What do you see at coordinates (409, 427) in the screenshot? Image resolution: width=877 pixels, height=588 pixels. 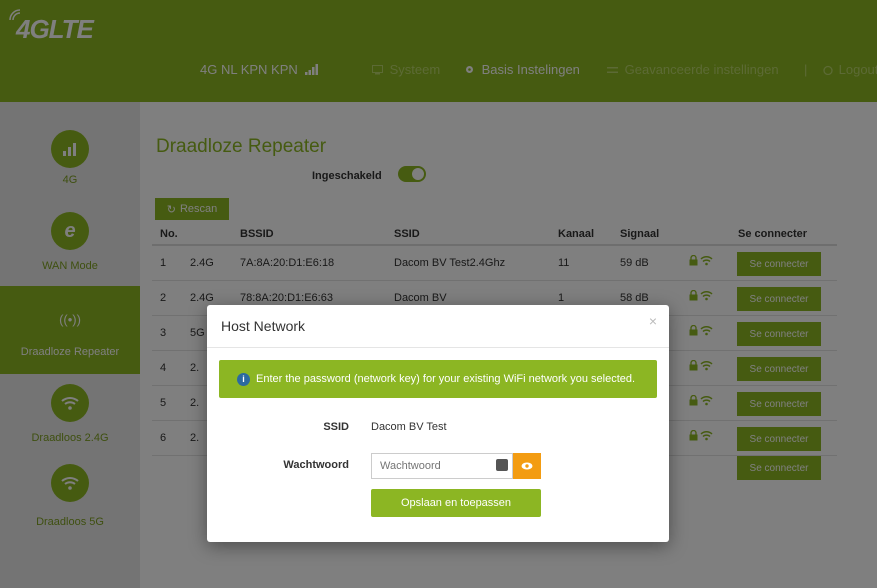 I see `ssid-value: Dacom BV Test` at bounding box center [409, 427].